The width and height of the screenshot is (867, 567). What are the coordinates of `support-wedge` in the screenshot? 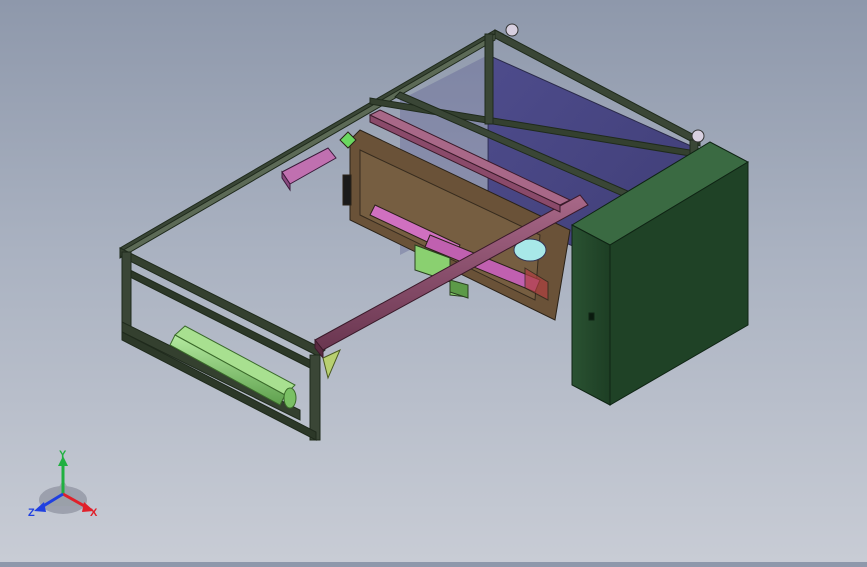 It's located at (331, 364).